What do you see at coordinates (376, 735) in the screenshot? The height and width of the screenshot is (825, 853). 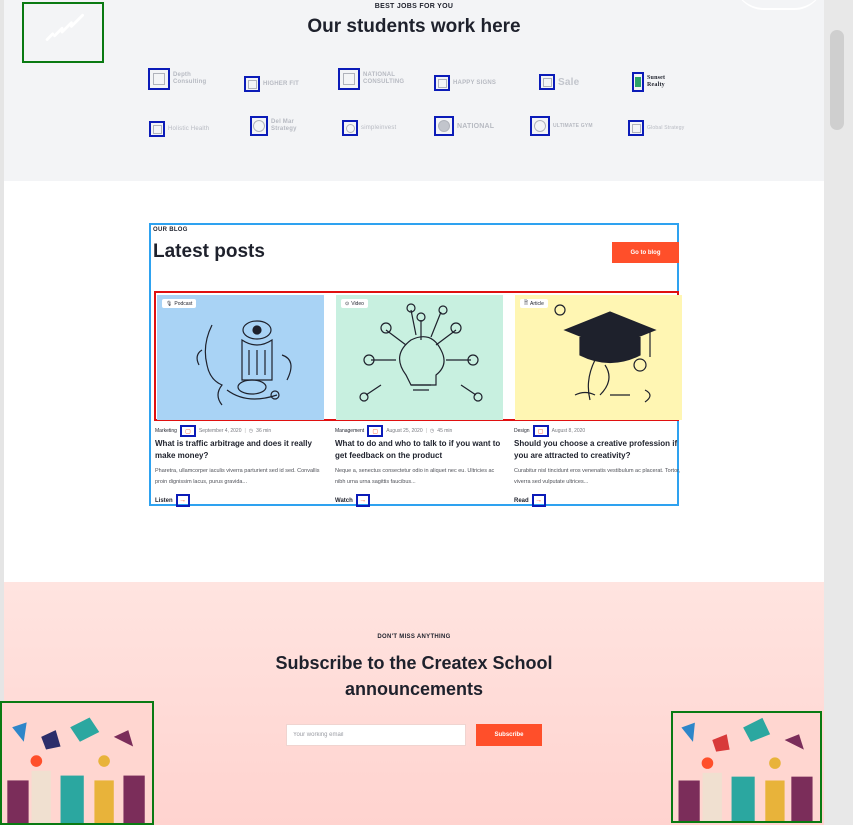 I see `email-field` at bounding box center [376, 735].